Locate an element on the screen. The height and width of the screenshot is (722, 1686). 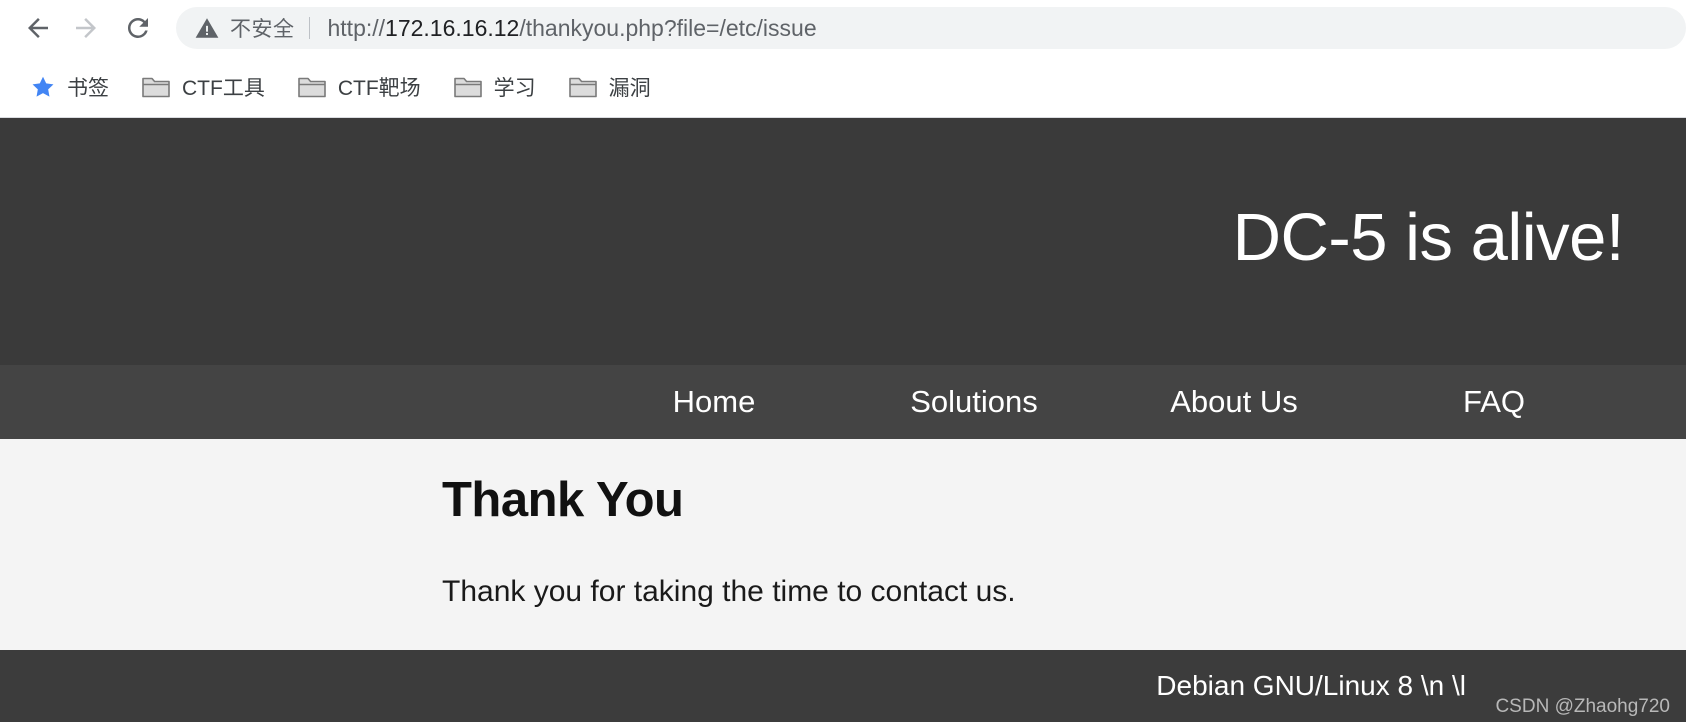
bookmark-label: CTF靶场 is located at coordinates (379, 88).